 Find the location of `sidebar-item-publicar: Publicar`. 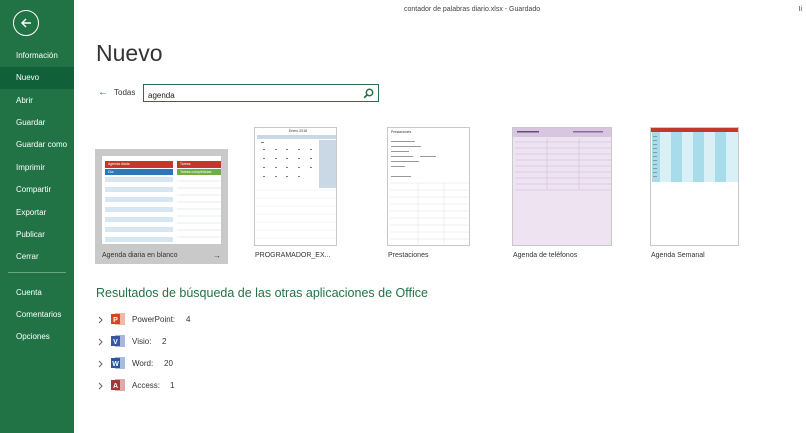

sidebar-item-publicar: Publicar is located at coordinates (37, 235).